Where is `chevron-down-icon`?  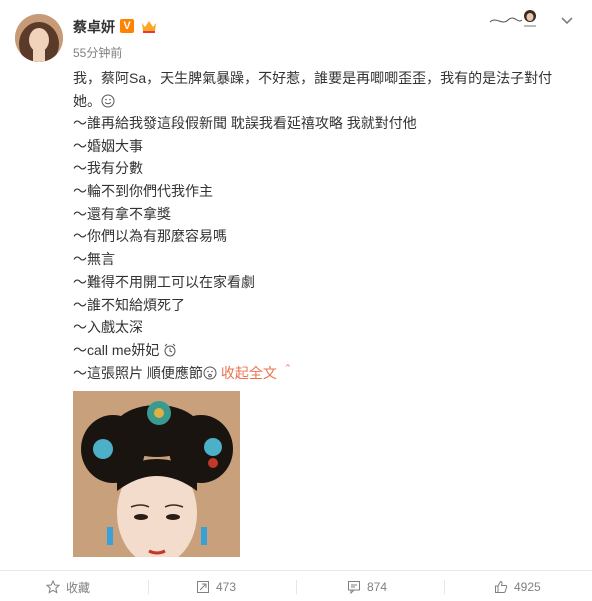
chevron-down-icon is located at coordinates (567, 21).